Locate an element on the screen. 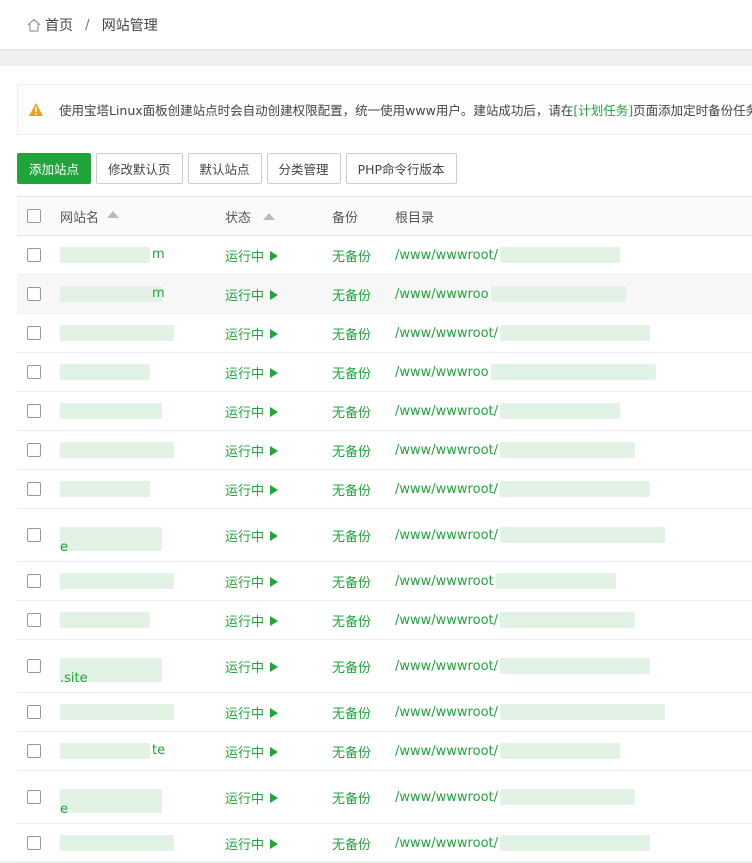 This screenshot has height=863, width=752. site-name-text: e is located at coordinates (64, 809).